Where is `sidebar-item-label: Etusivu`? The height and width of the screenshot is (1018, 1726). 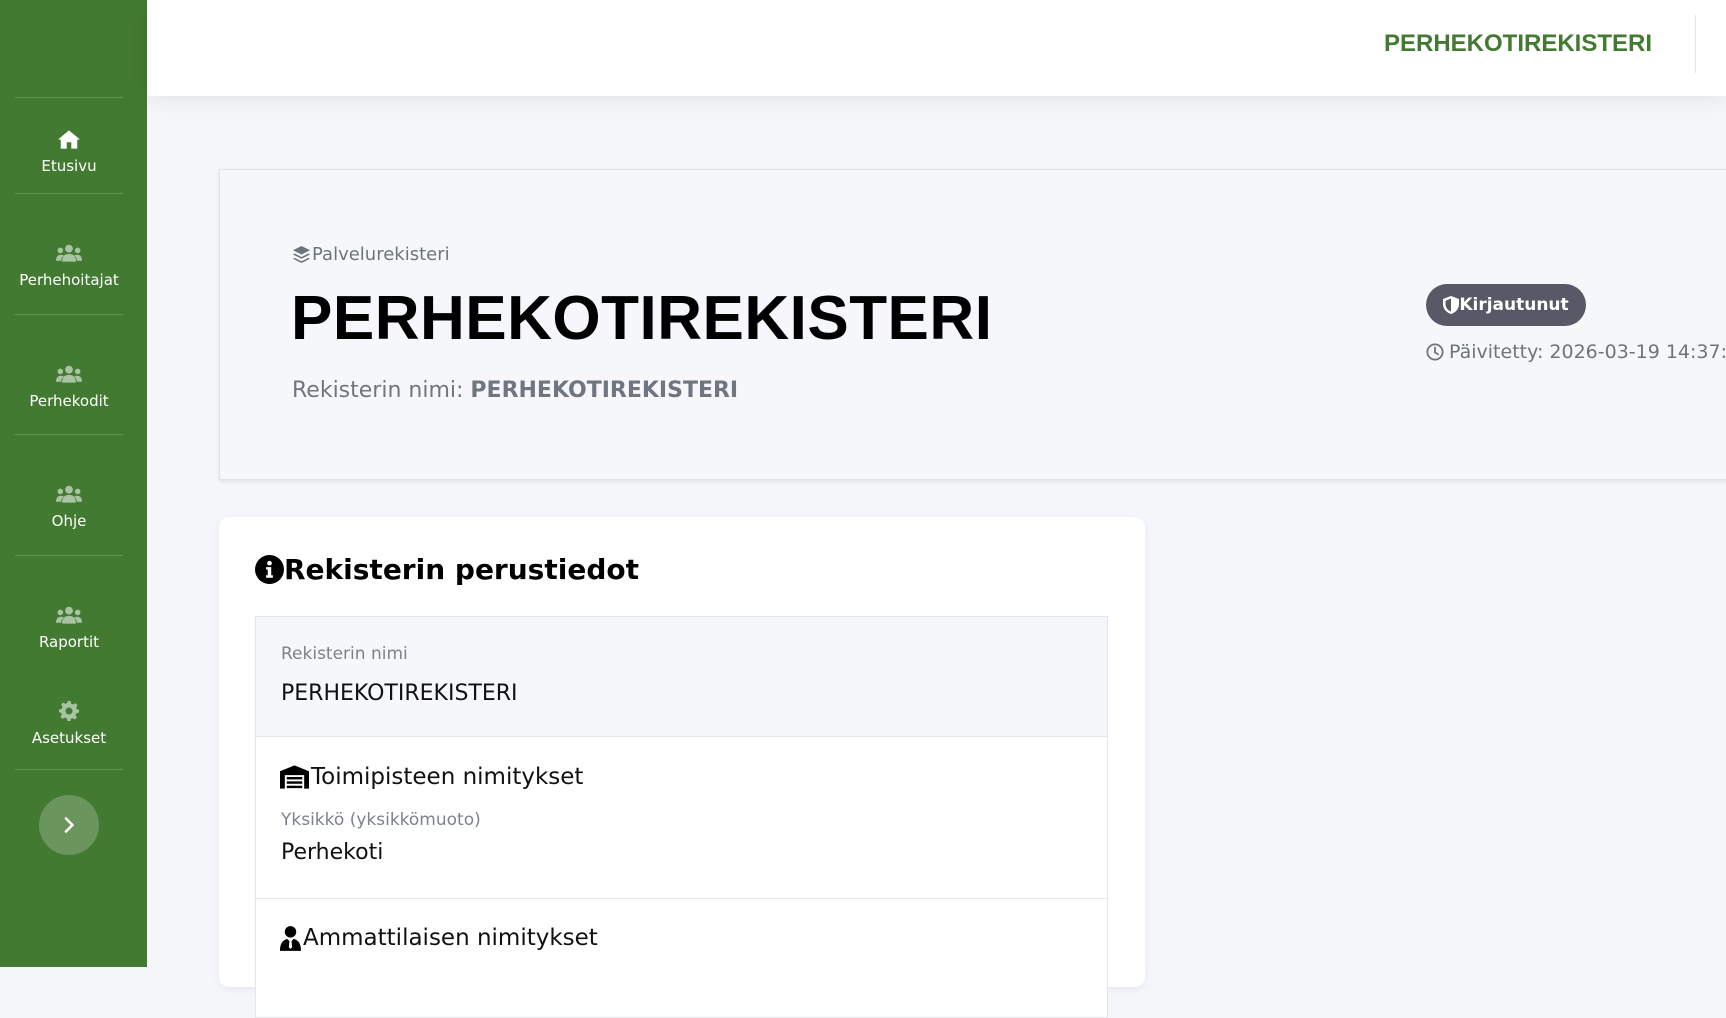 sidebar-item-label: Etusivu is located at coordinates (69, 166).